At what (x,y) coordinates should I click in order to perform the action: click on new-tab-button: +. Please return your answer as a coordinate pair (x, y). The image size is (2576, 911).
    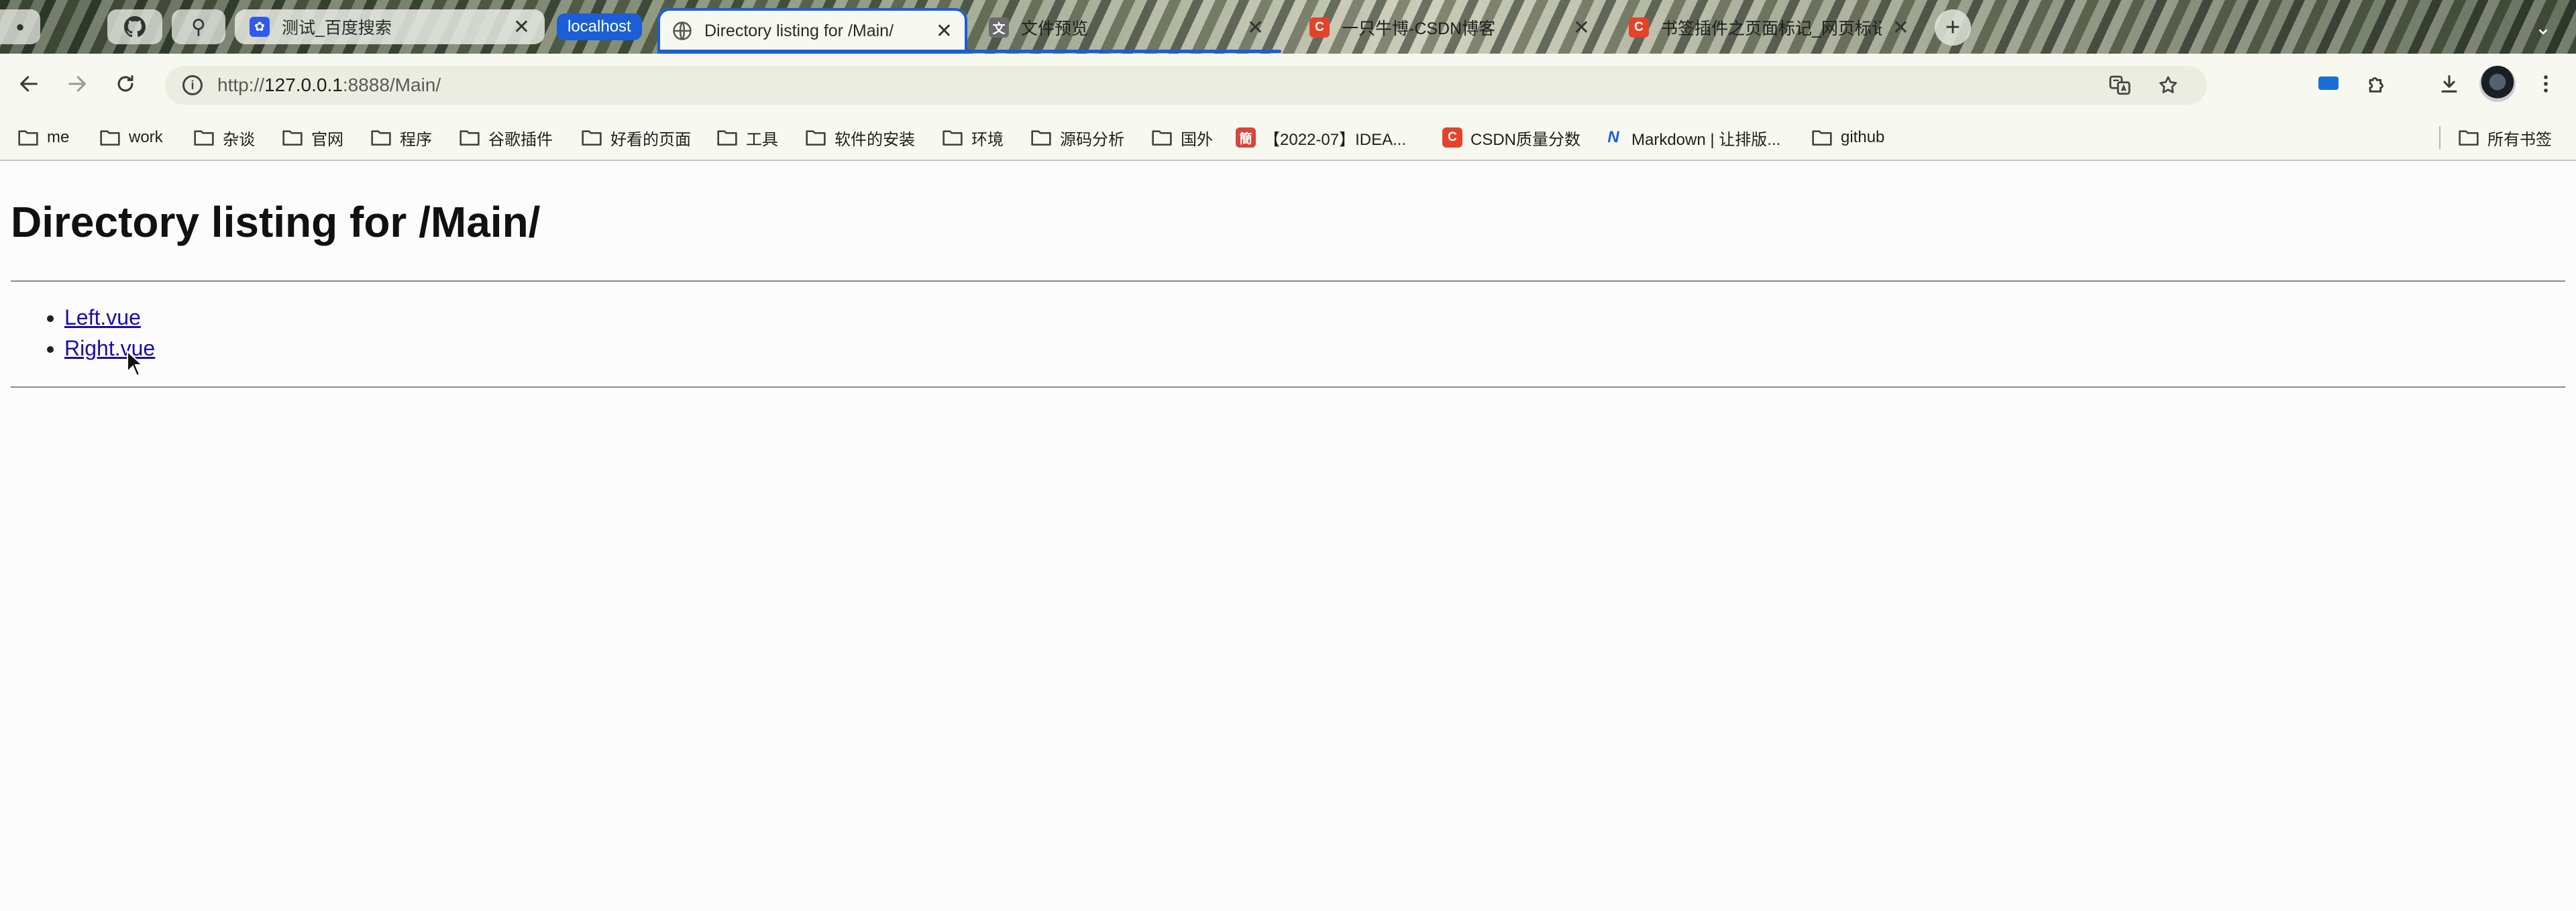
    Looking at the image, I should click on (1953, 27).